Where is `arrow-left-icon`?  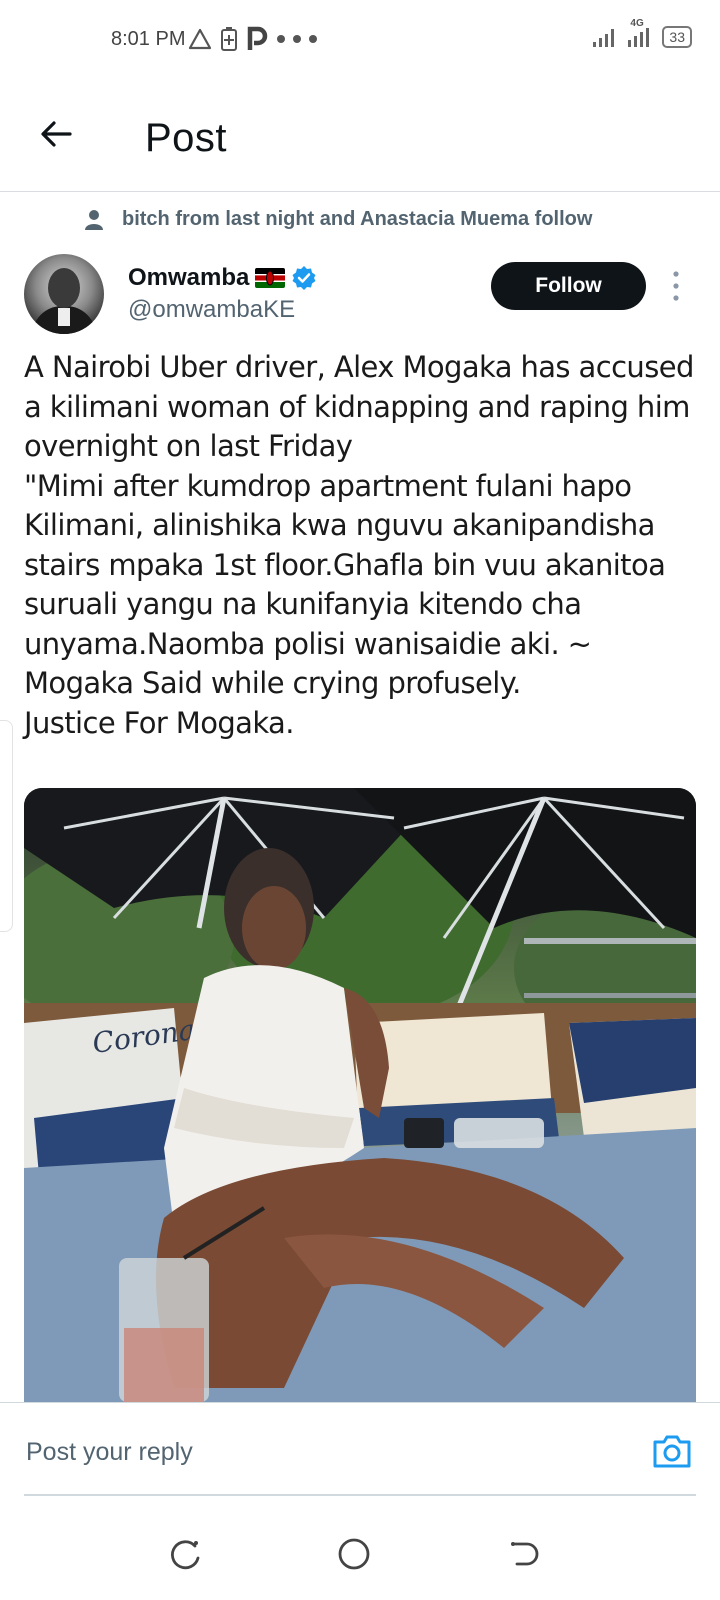
arrow-left-icon is located at coordinates (56, 134).